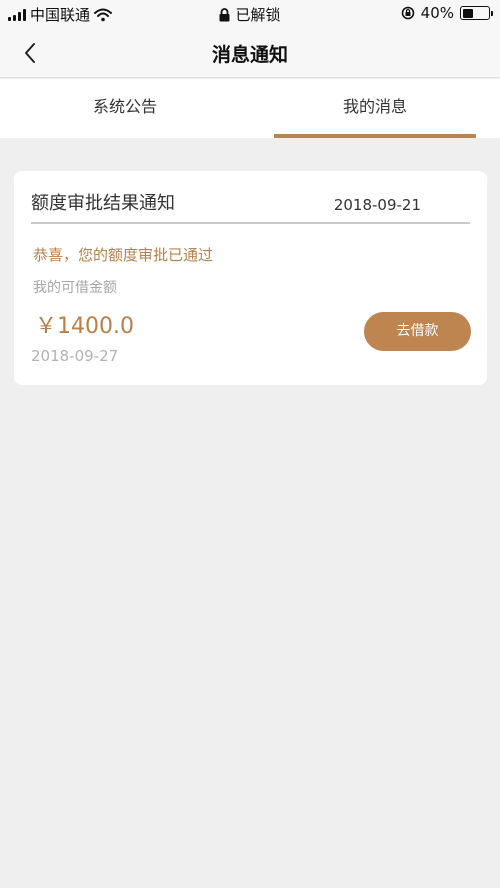  What do you see at coordinates (123, 255) in the screenshot?
I see `message-content: 恭喜，您的额度审批已通过` at bounding box center [123, 255].